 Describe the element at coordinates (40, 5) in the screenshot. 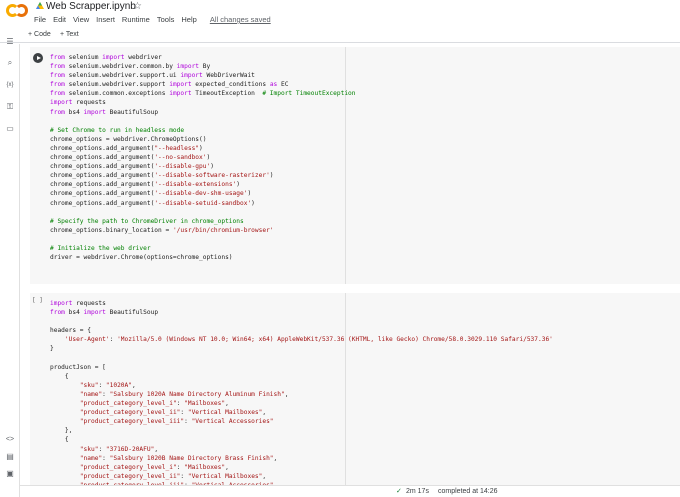

I see `drive-icon` at that location.